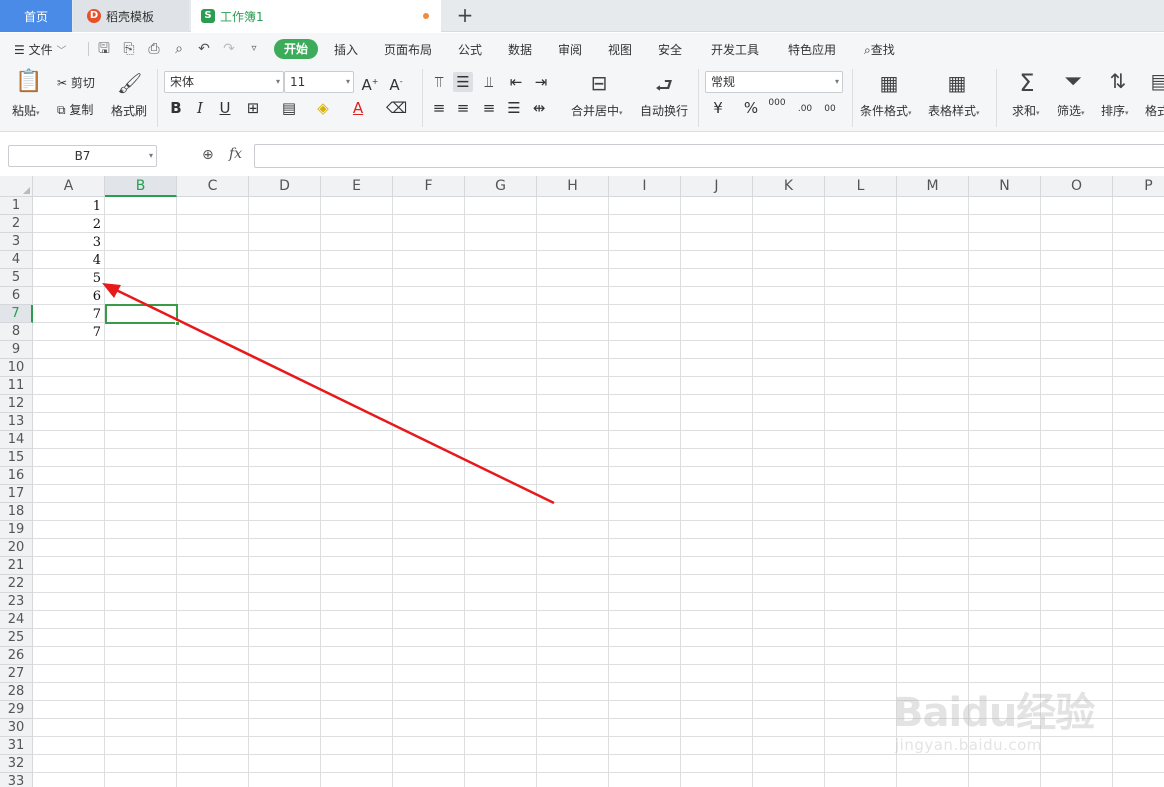 This screenshot has width=1164, height=787. Describe the element at coordinates (176, 108) in the screenshot. I see `bold-icon: B` at that location.